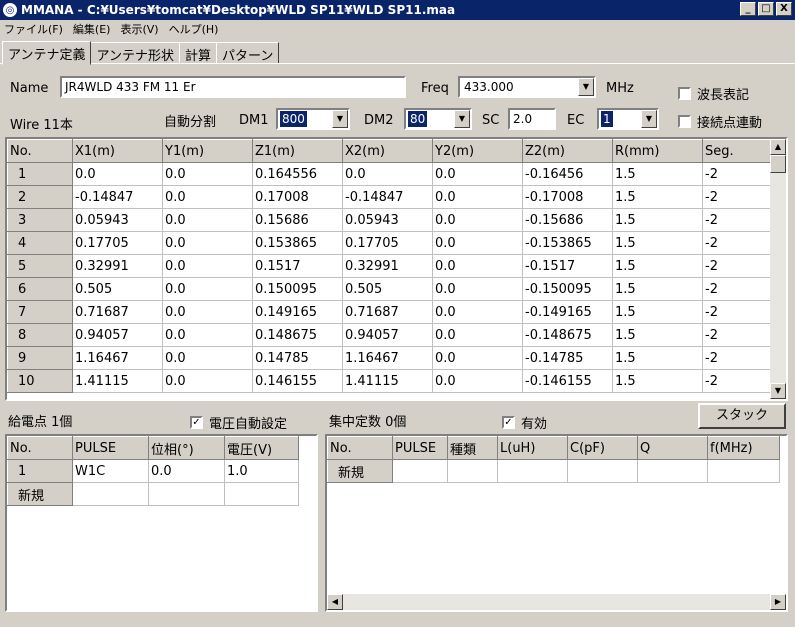 This screenshot has width=795, height=627. Describe the element at coordinates (527, 87) in the screenshot. I see `freq-combo: 433.000 ▼` at that location.